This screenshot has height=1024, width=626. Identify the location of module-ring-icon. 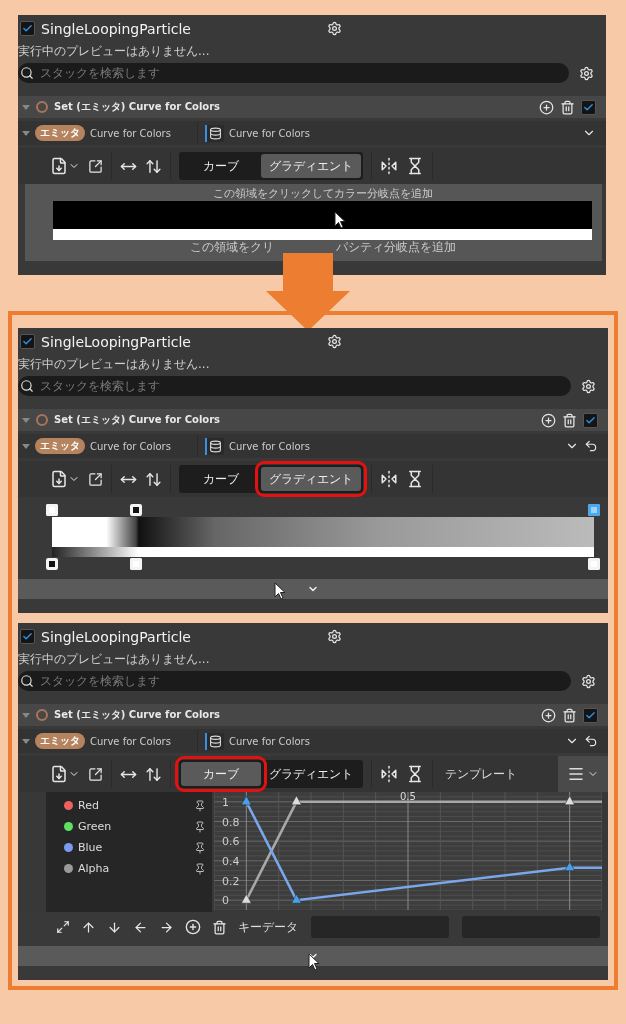
(42, 715).